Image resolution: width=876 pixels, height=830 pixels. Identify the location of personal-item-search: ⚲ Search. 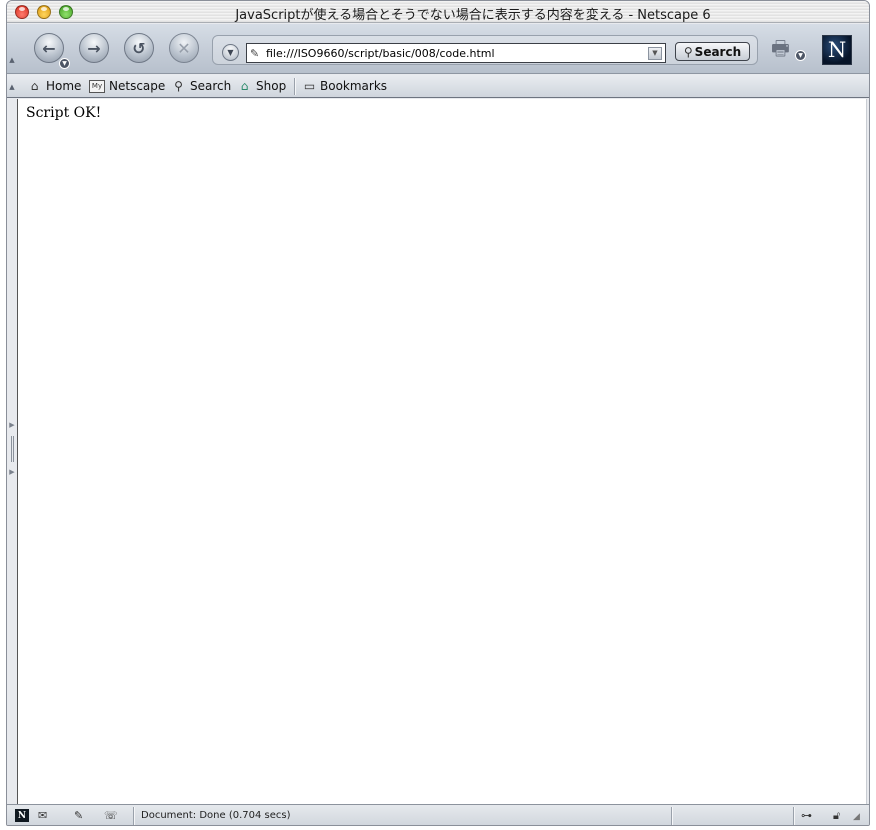
(201, 86).